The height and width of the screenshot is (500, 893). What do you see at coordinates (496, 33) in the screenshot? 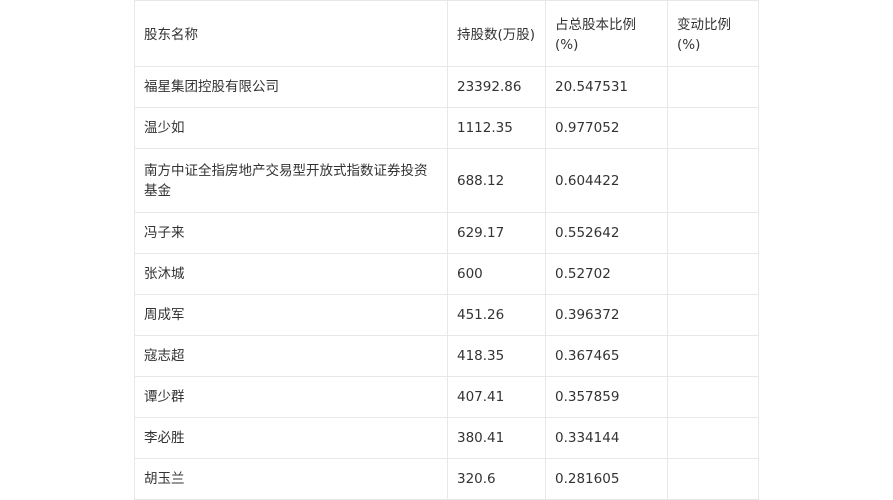
I see `header-shares-held: 持股数(万股)` at bounding box center [496, 33].